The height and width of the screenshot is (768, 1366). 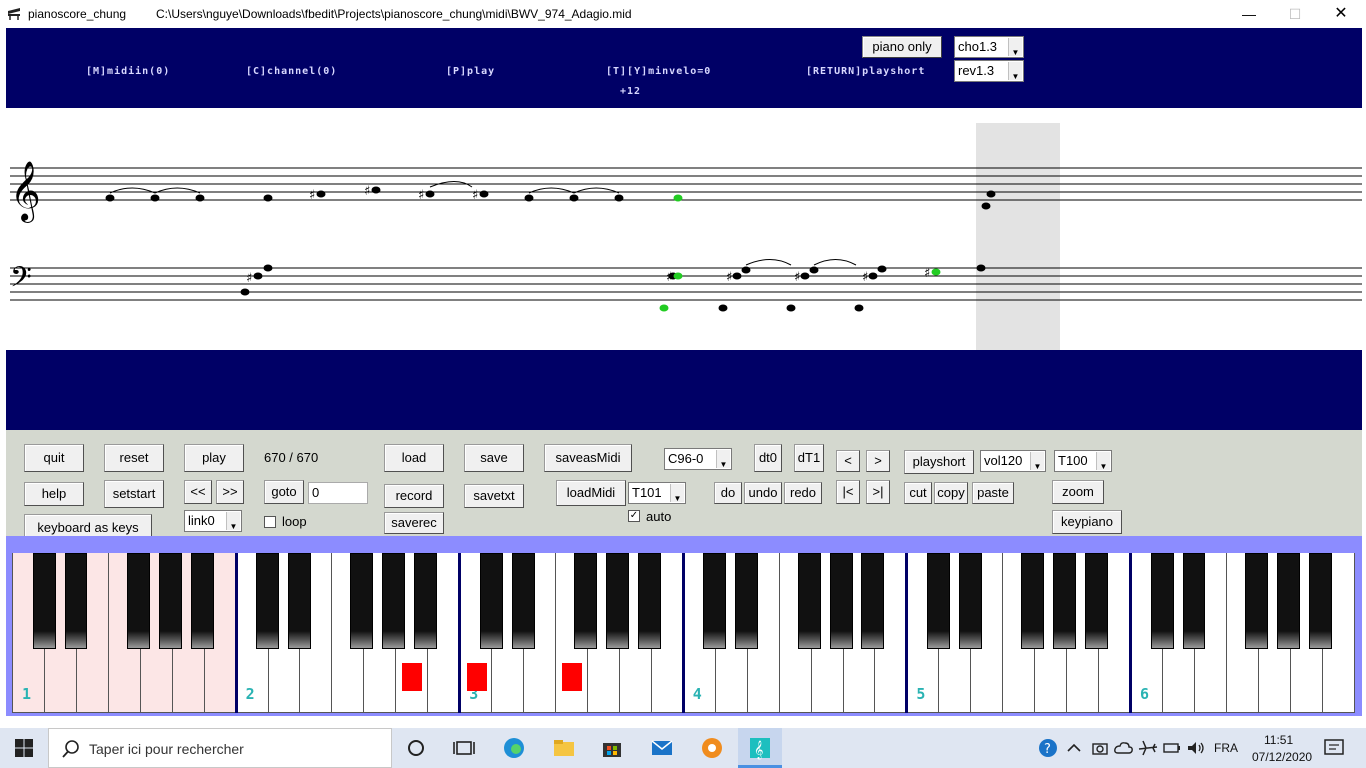 What do you see at coordinates (213, 521) in the screenshot?
I see `link-select: link0 ▼` at bounding box center [213, 521].